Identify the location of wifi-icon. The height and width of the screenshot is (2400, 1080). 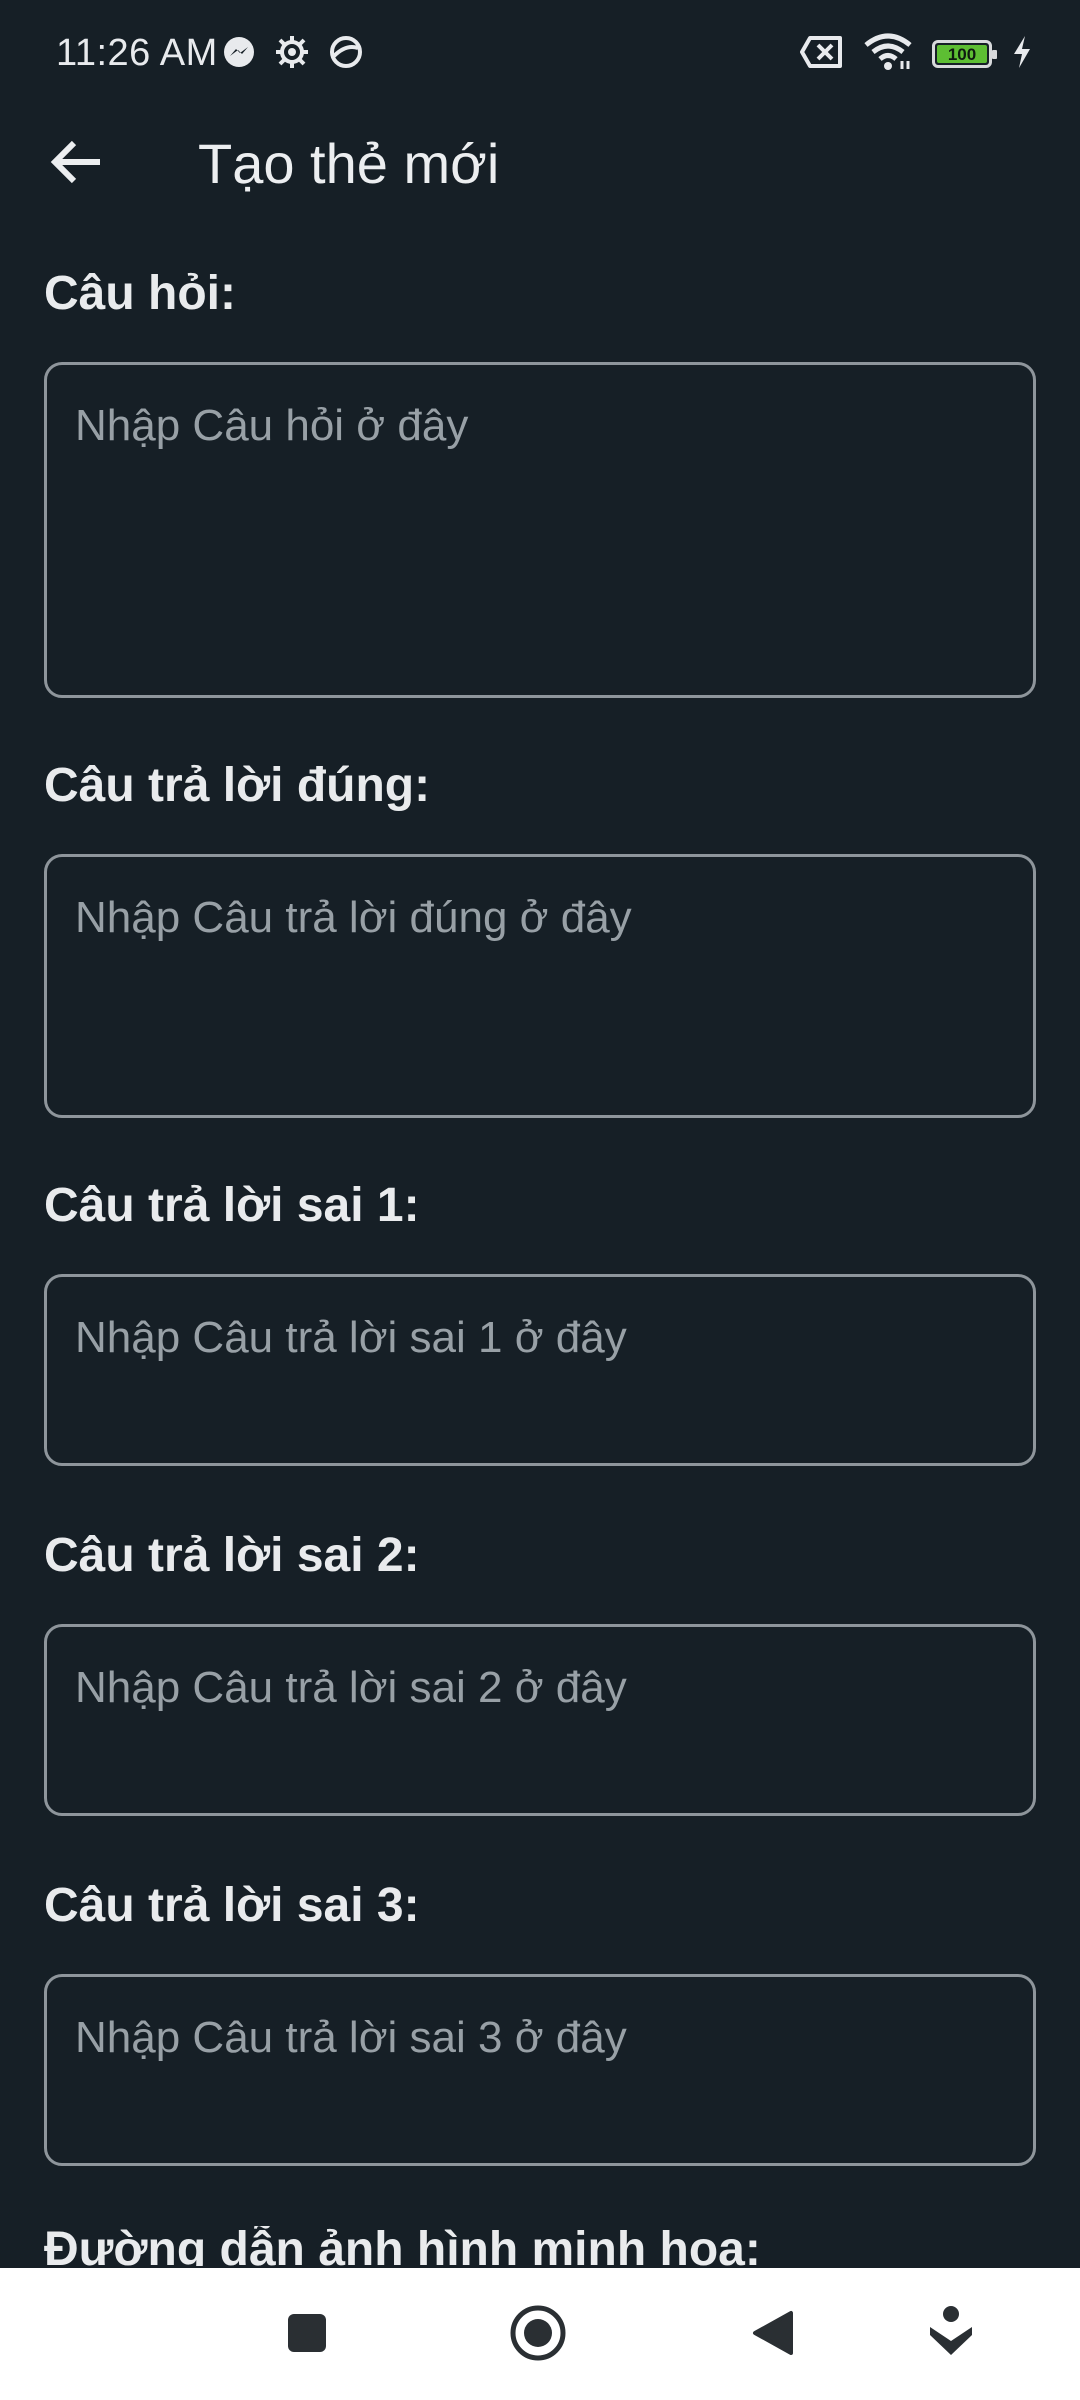
(888, 54).